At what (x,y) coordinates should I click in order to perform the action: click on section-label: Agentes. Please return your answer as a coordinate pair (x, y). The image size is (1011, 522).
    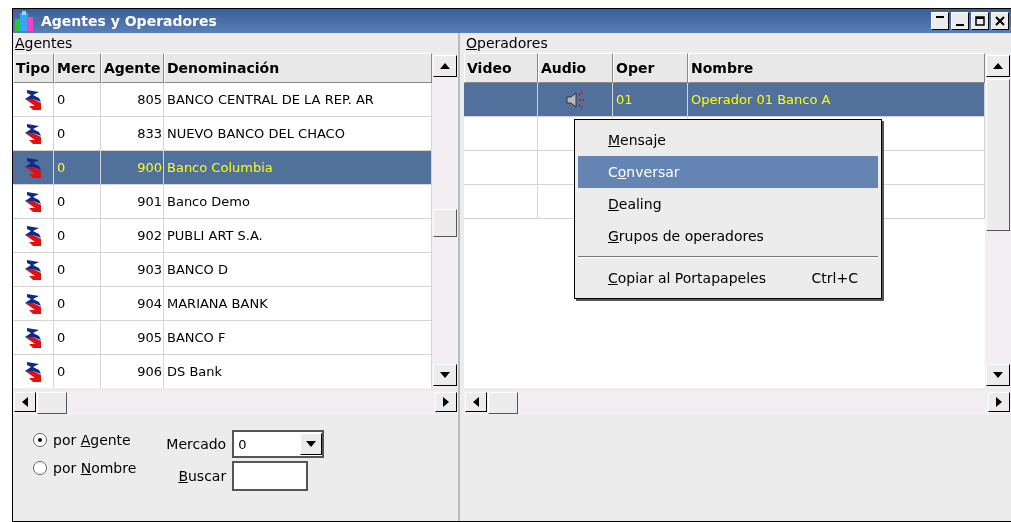
    Looking at the image, I should click on (44, 43).